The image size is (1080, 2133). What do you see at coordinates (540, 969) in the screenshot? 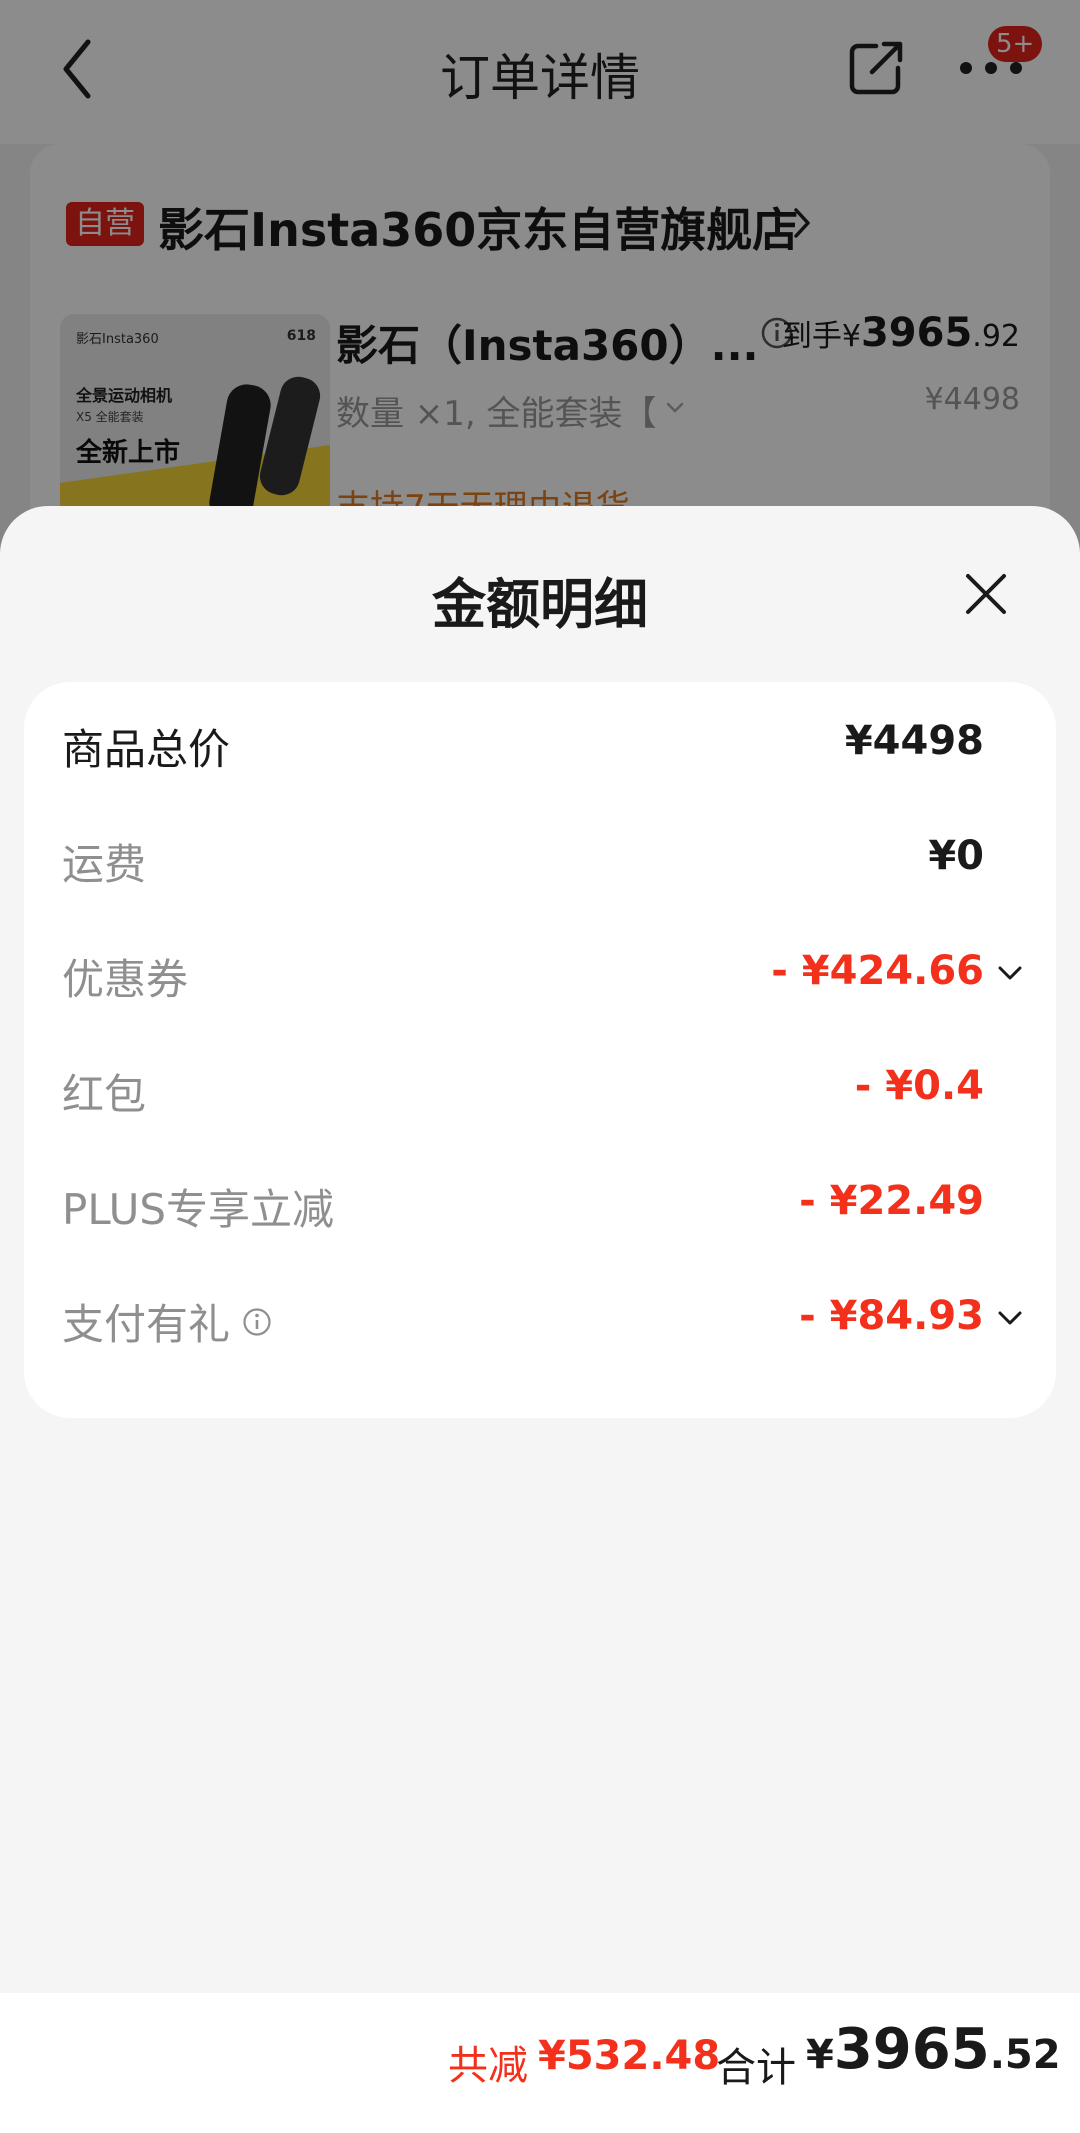
I see `detail-row-coupon: 优惠券 - ¥424.66` at bounding box center [540, 969].